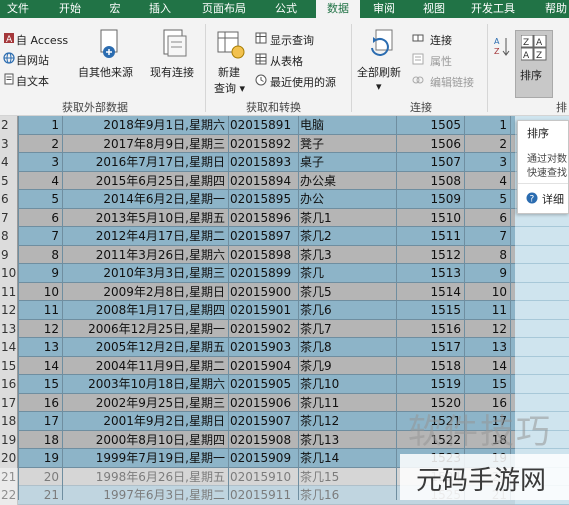  I want to click on table-row: 2 1 2018年9月1日,星期六 02015891 电脑 1505 1, so click(257, 125).